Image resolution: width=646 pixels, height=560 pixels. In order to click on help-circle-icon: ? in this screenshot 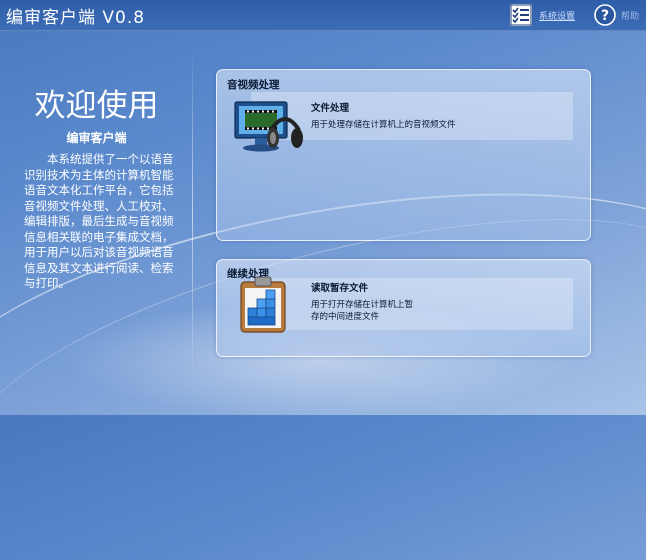, I will do `click(605, 15)`.